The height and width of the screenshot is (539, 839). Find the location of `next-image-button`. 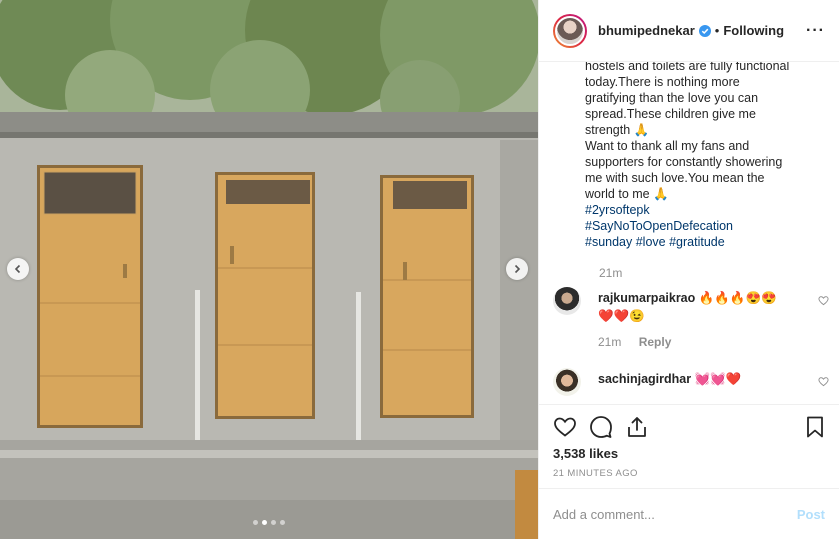

next-image-button is located at coordinates (517, 269).